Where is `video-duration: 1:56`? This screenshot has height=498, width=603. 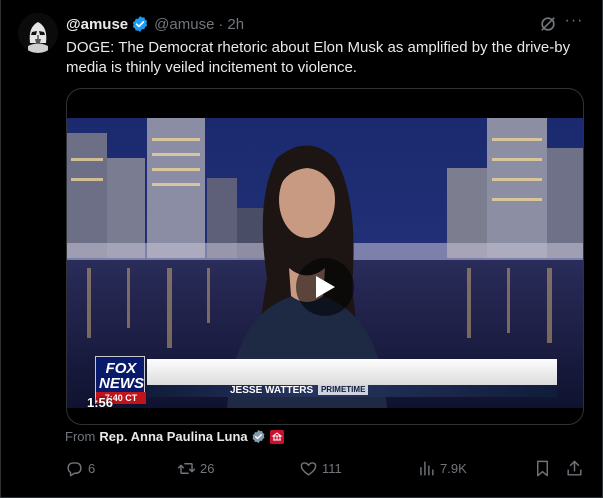
video-duration: 1:56 is located at coordinates (100, 402).